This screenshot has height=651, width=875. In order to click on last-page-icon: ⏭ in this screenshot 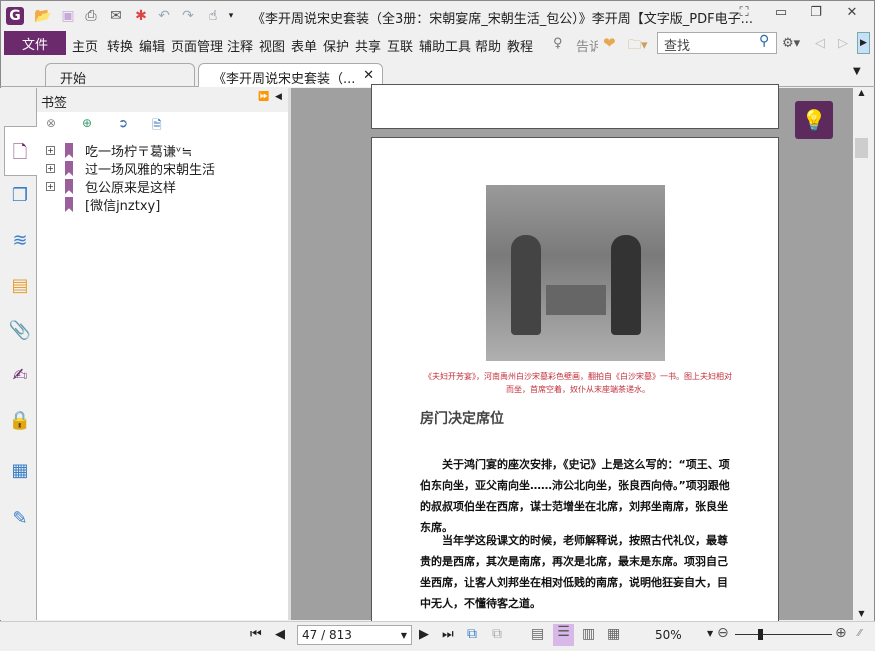, I will do `click(448, 634)`.